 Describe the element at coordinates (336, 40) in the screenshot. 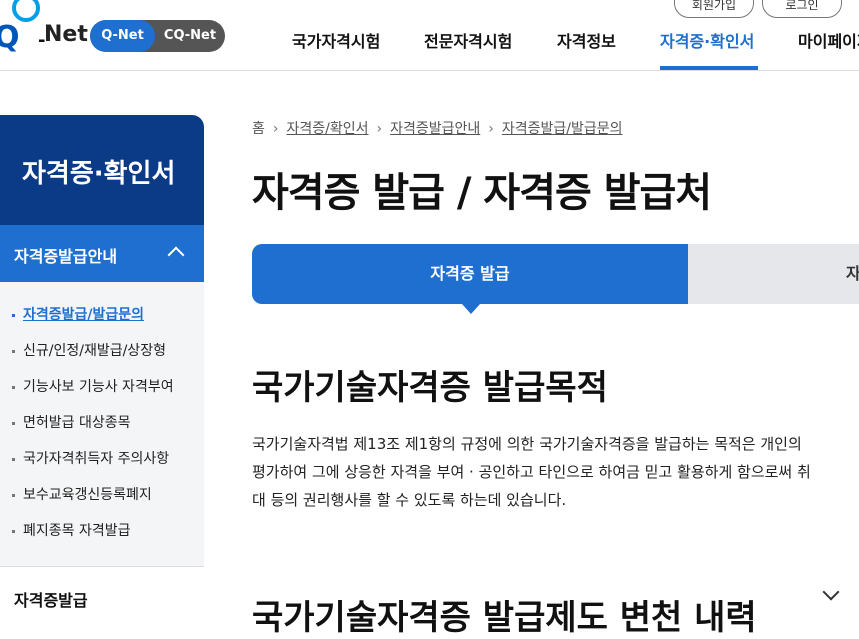

I see `gnb-national-exam: 국가자격시험` at that location.